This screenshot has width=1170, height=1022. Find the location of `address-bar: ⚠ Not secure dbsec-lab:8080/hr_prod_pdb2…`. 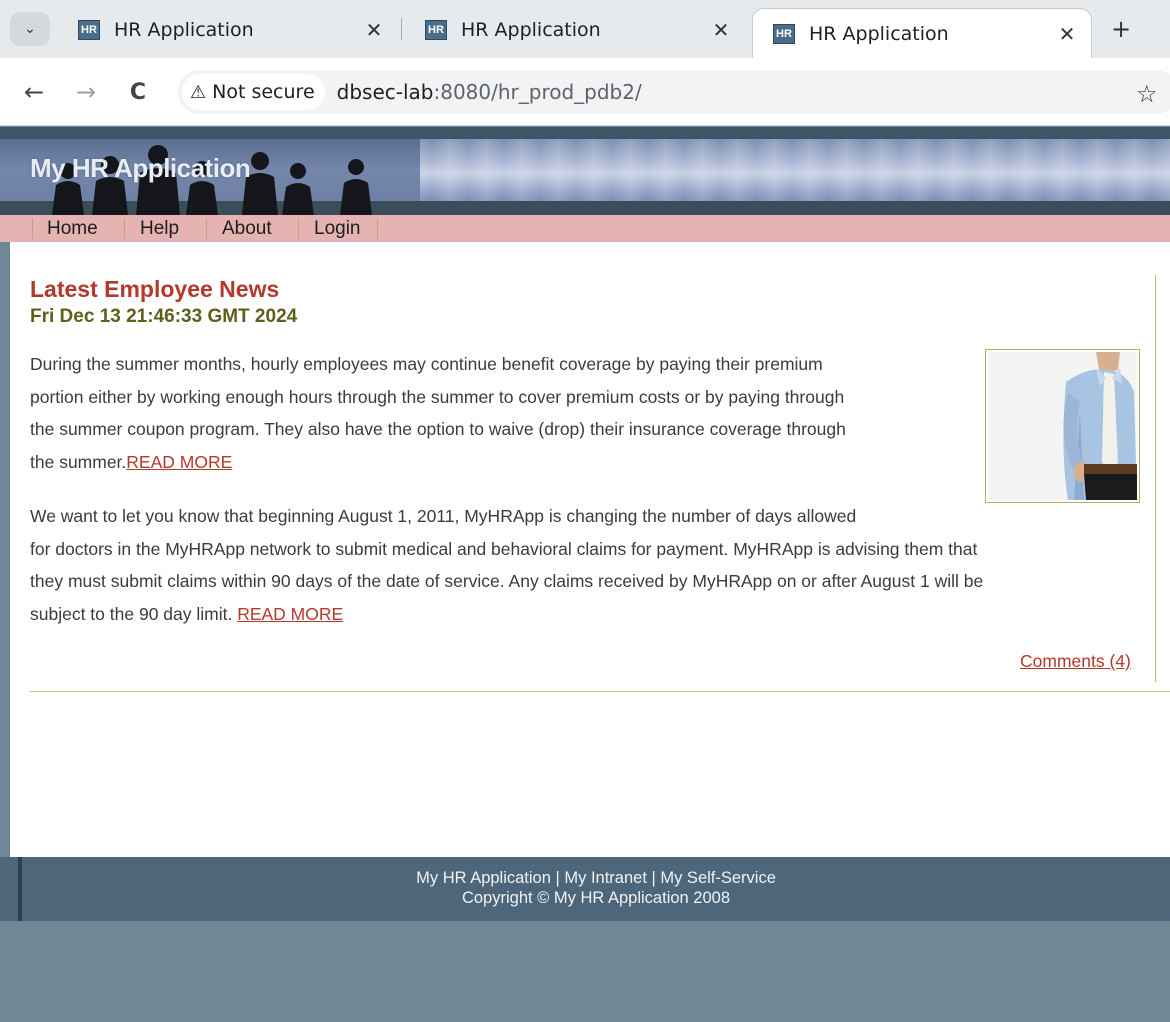

address-bar: ⚠ Not secure dbsec-lab:8080/hr_prod_pdb2… is located at coordinates (674, 92).